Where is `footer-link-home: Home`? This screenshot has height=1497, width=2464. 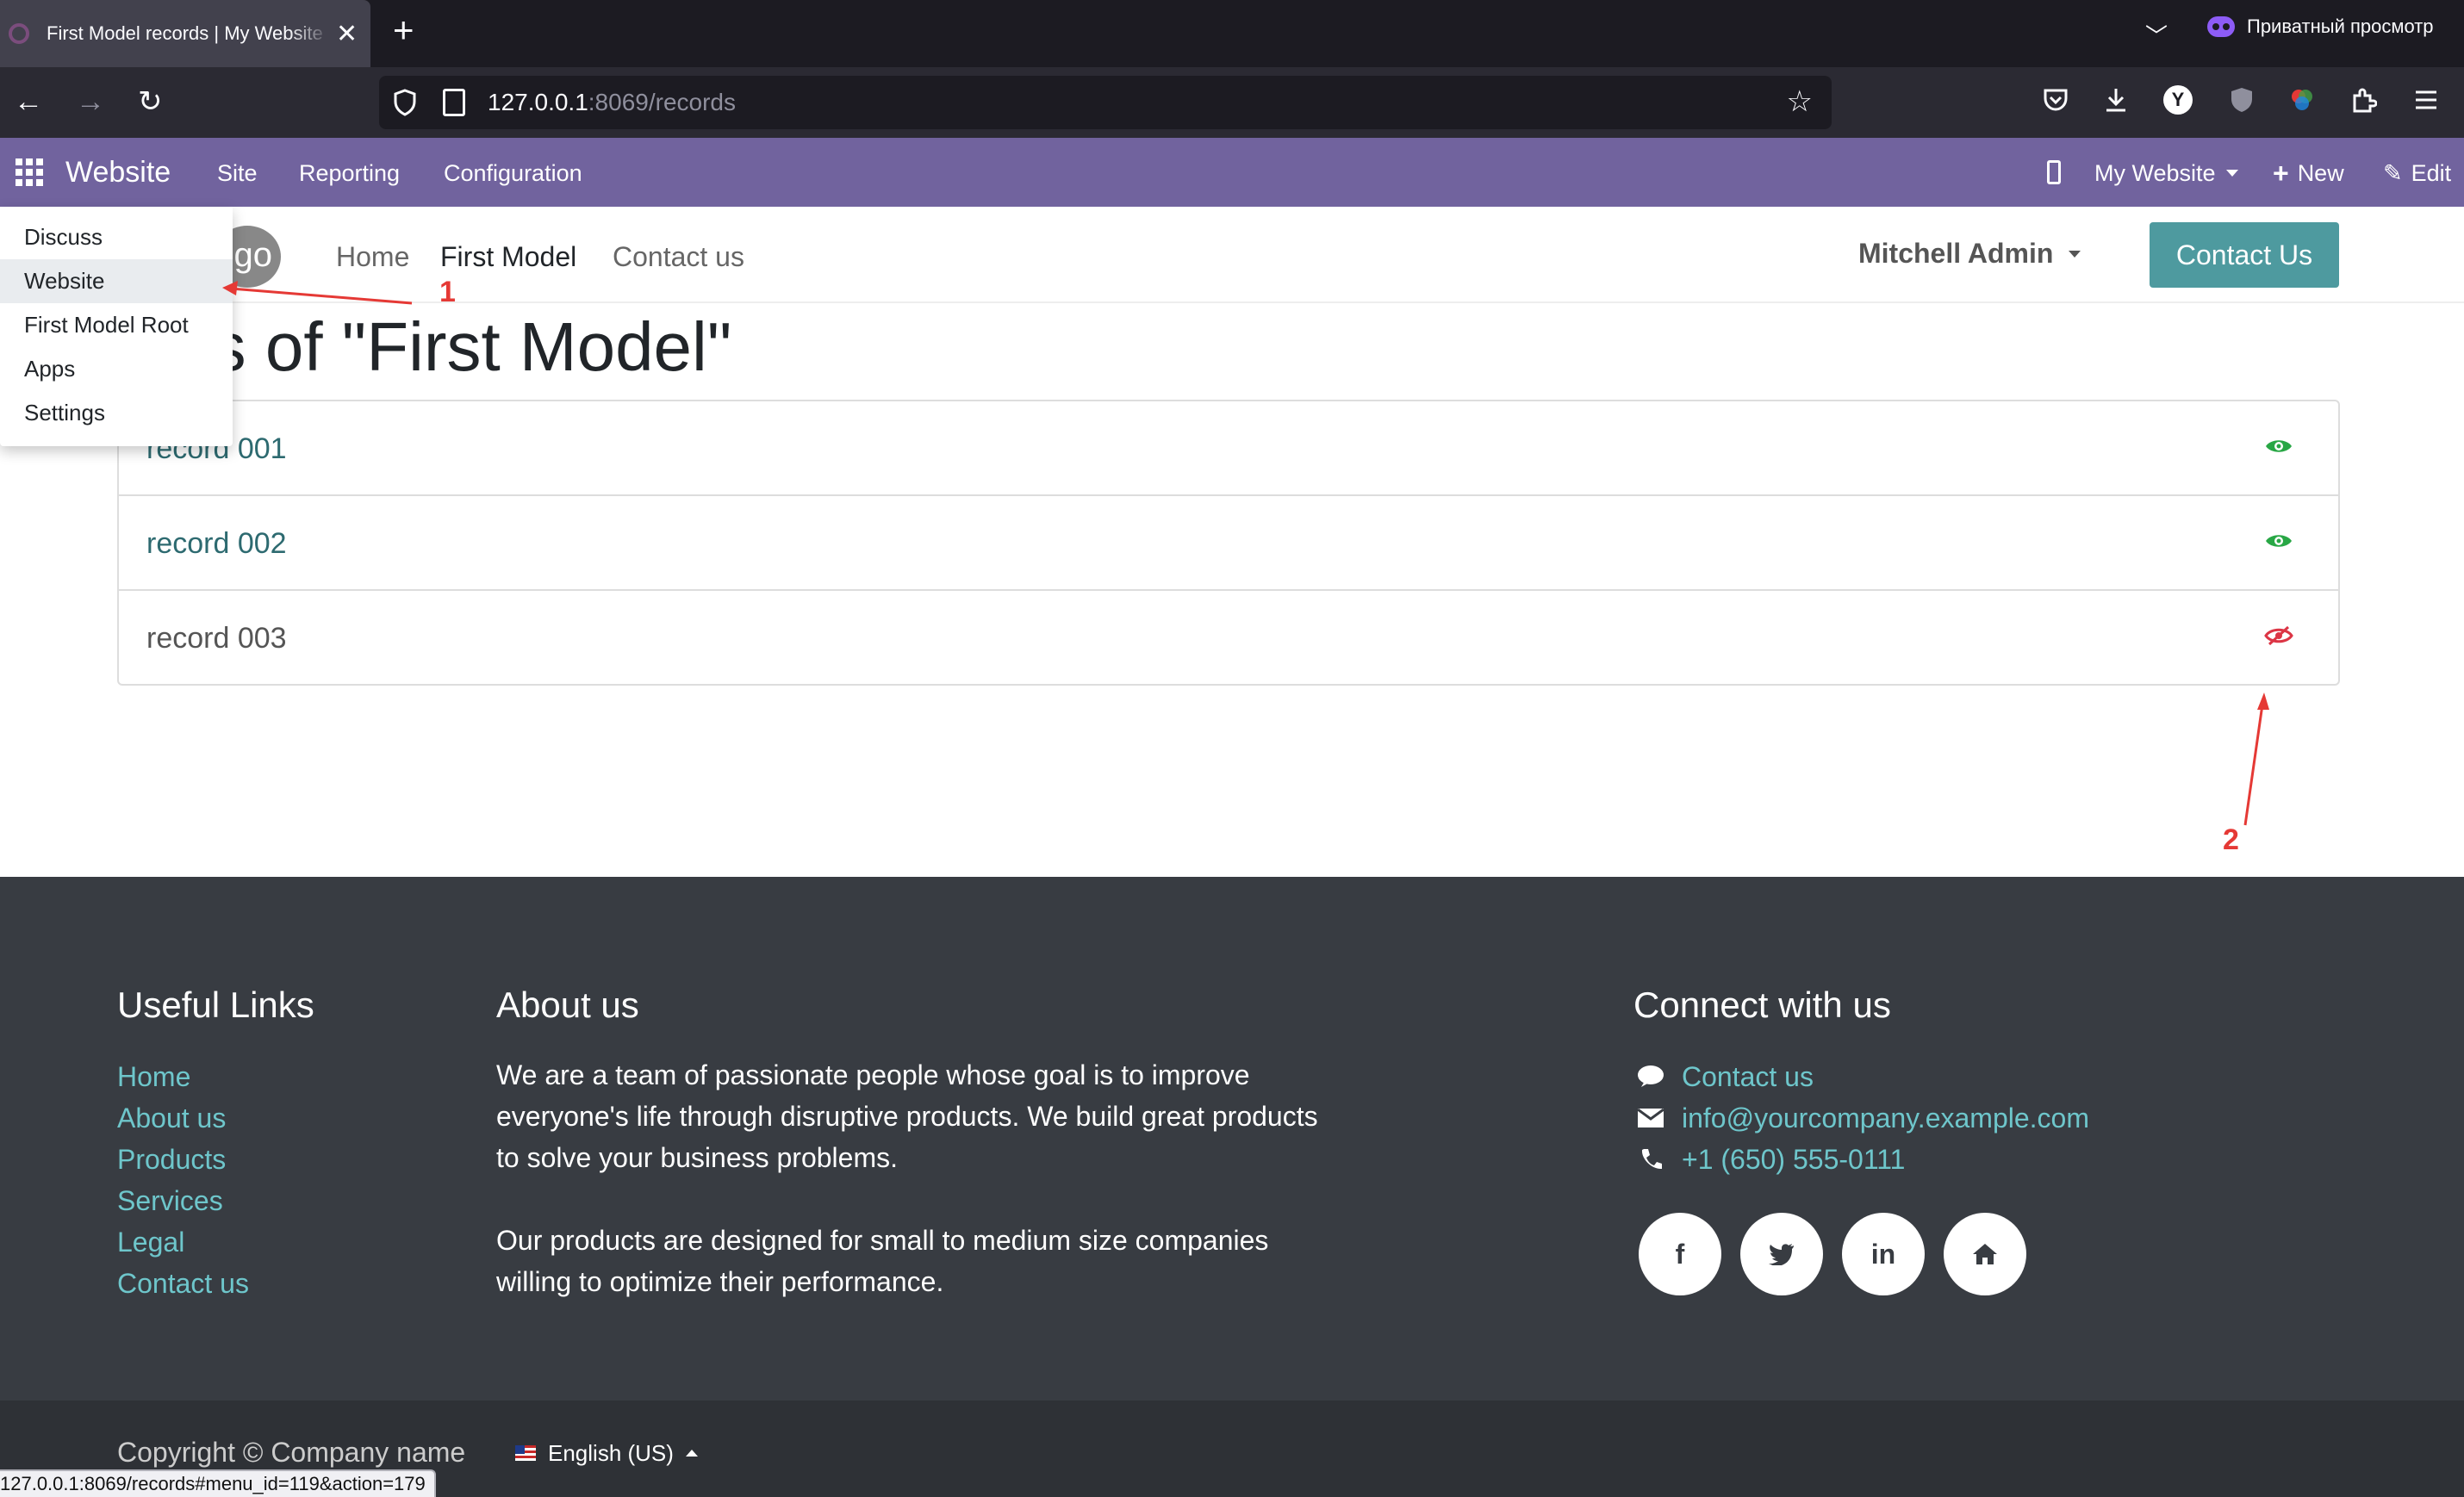
footer-link-home: Home is located at coordinates (153, 1076).